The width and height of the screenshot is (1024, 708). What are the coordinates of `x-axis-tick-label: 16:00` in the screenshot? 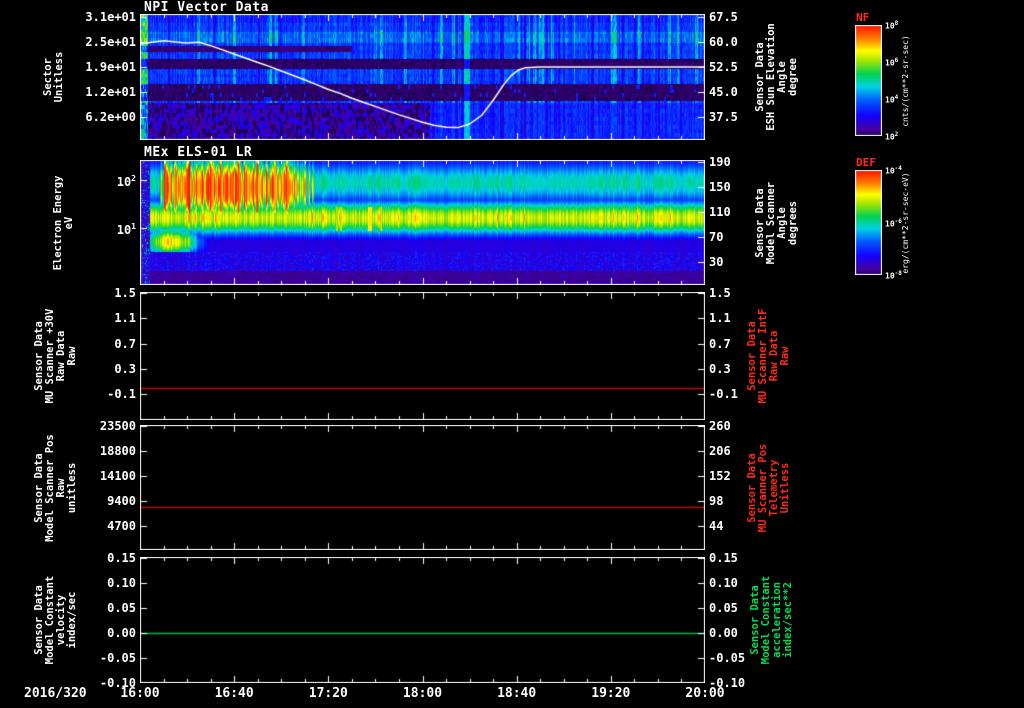 It's located at (140, 693).